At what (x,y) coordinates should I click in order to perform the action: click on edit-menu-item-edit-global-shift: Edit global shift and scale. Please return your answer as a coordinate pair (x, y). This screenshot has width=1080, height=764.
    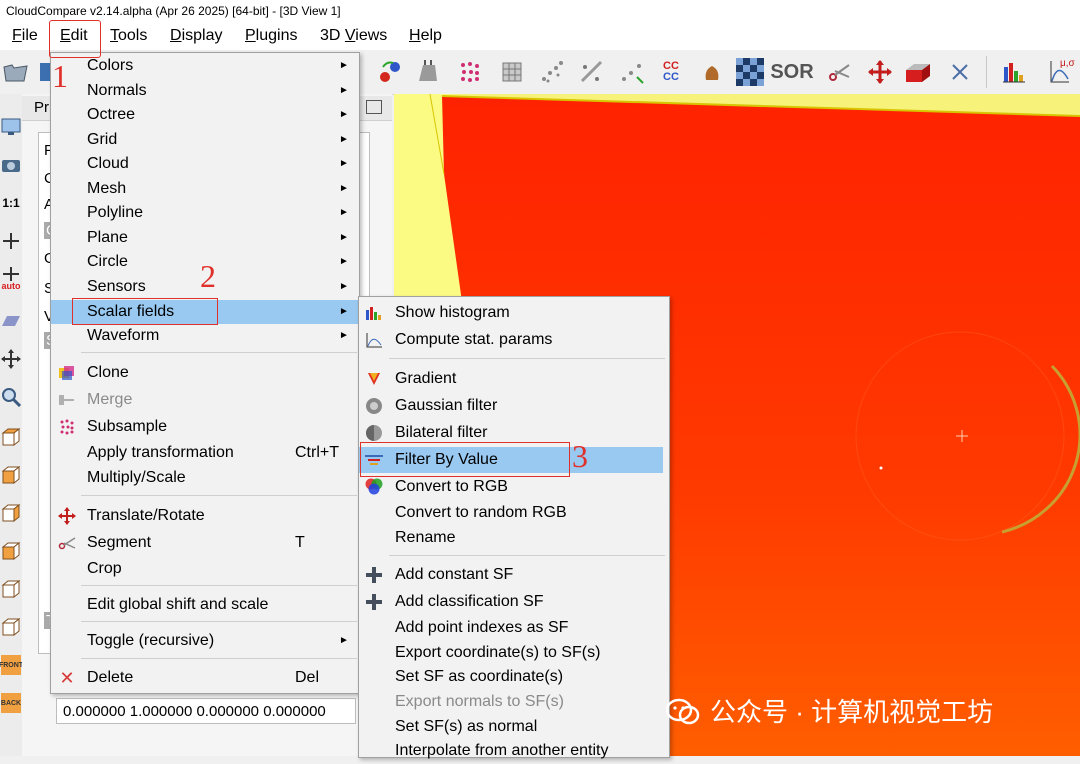
    Looking at the image, I should click on (205, 605).